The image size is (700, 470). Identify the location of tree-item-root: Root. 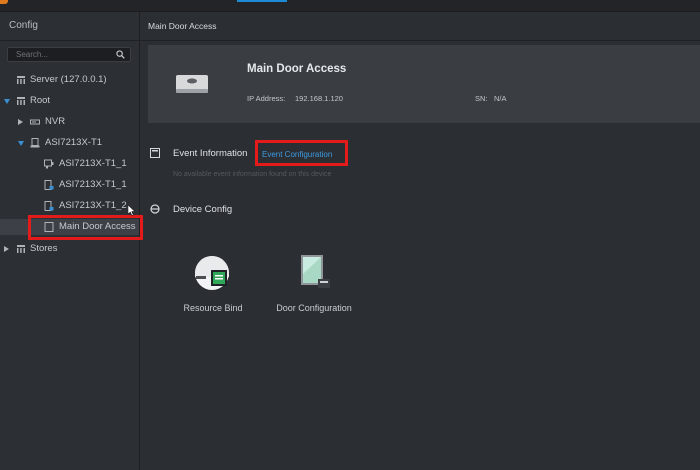
(69, 101).